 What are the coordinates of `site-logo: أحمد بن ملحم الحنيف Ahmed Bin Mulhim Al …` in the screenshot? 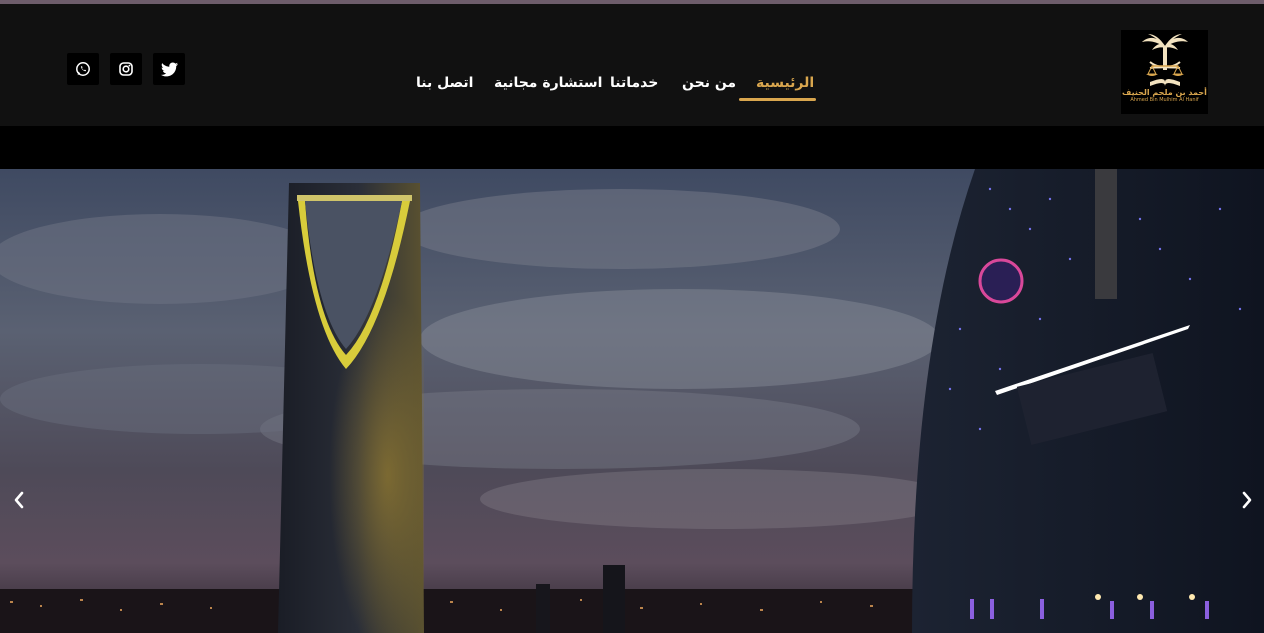 It's located at (1164, 72).